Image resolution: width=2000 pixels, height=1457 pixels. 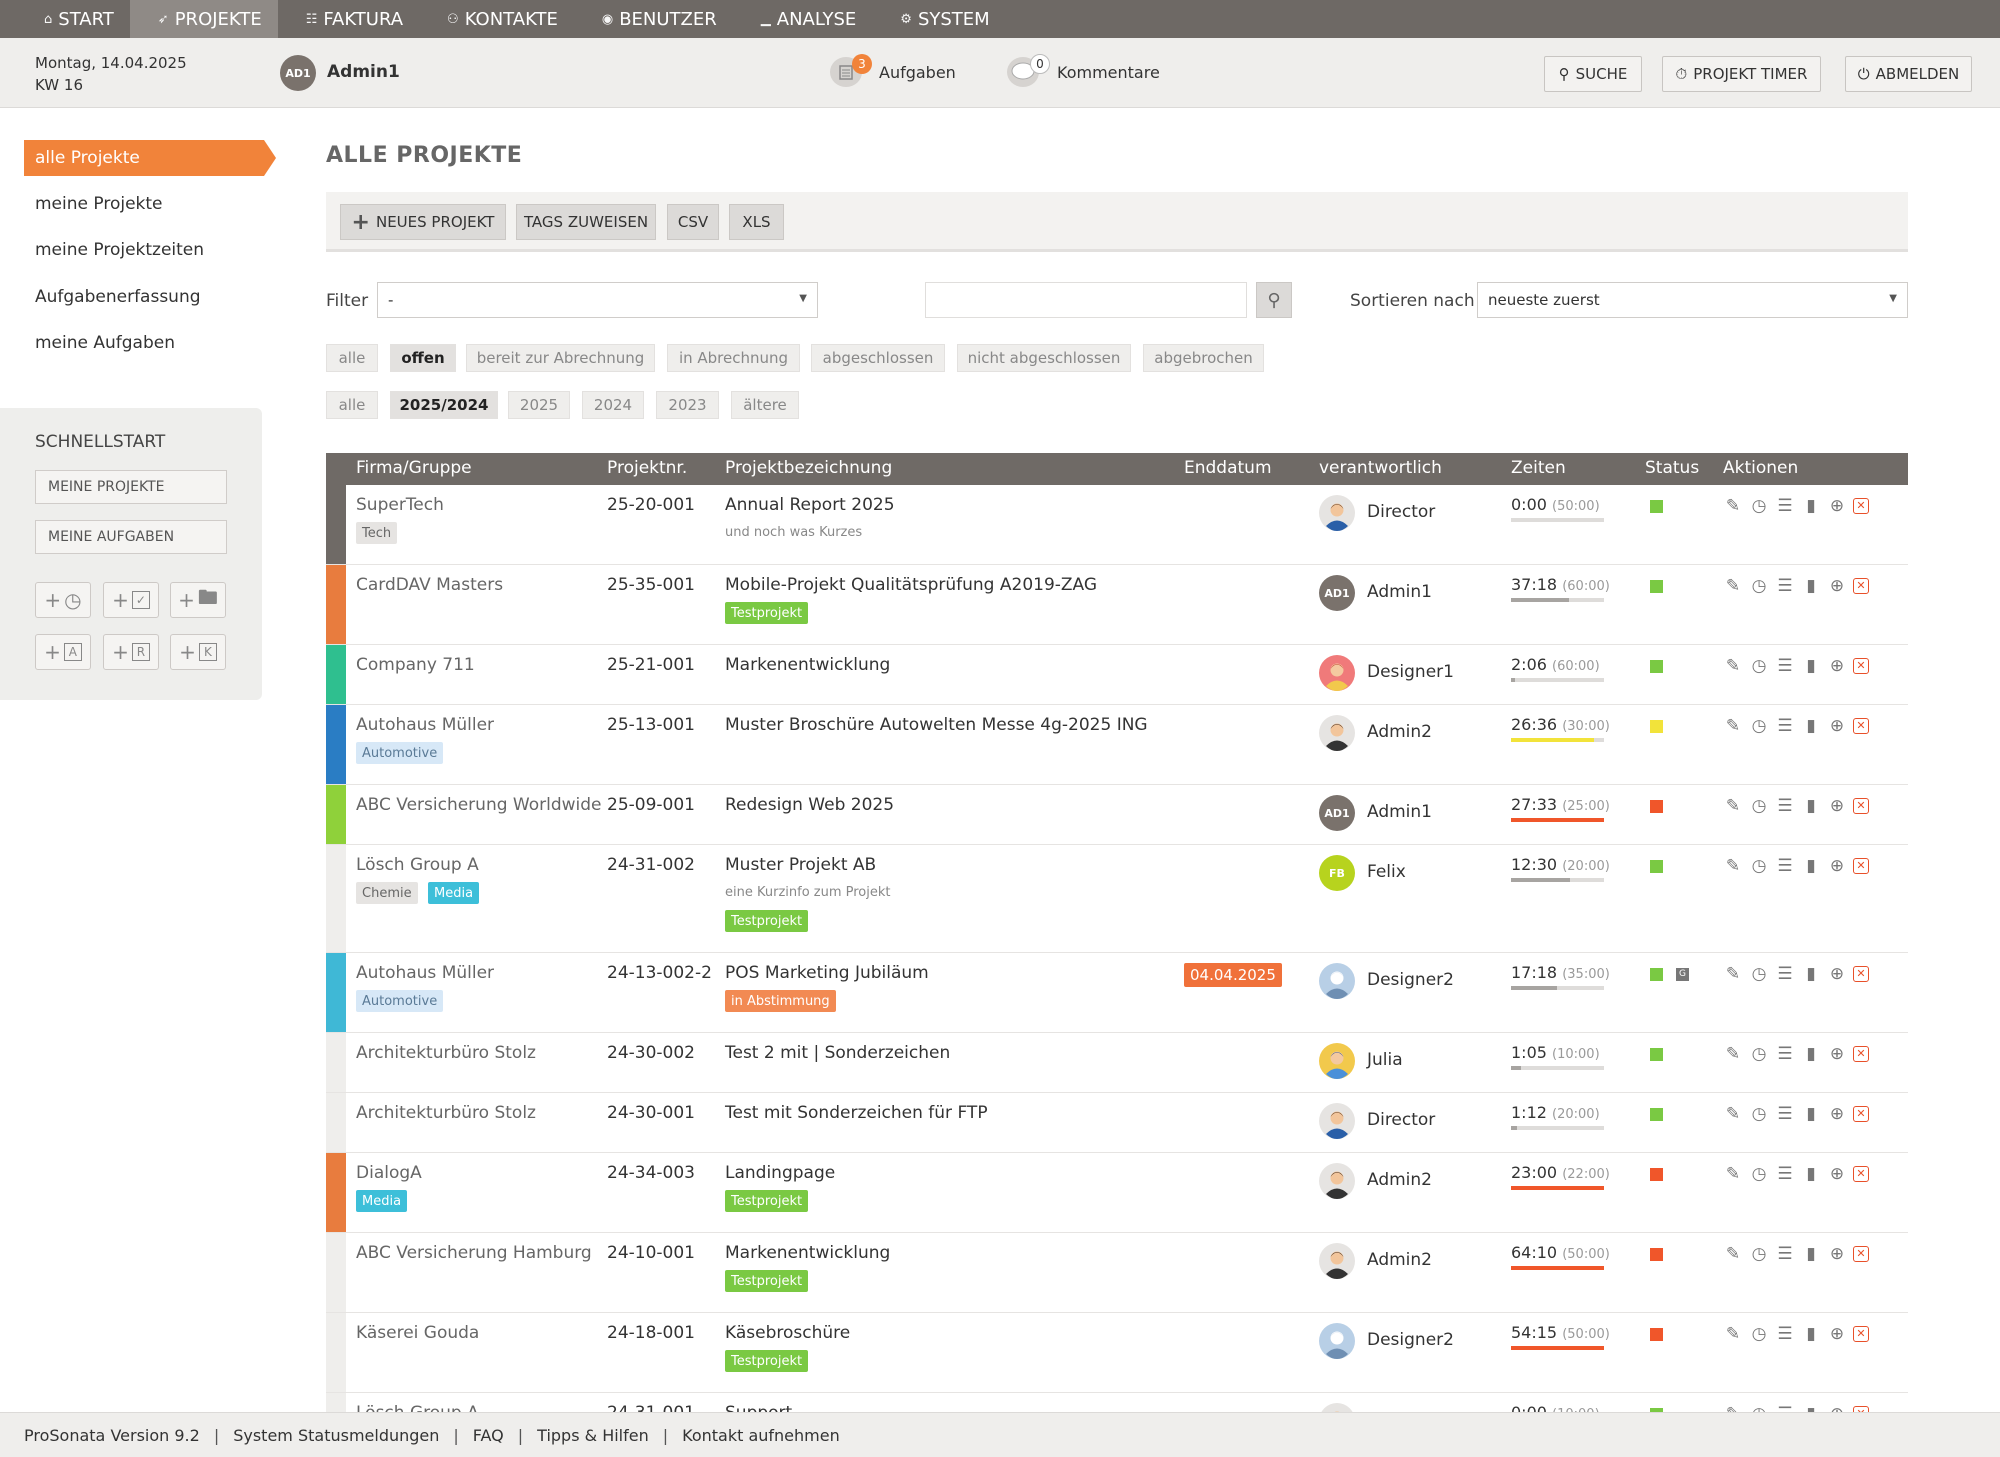 What do you see at coordinates (198, 600) in the screenshot?
I see `quick-add-folder-button: + 🖿` at bounding box center [198, 600].